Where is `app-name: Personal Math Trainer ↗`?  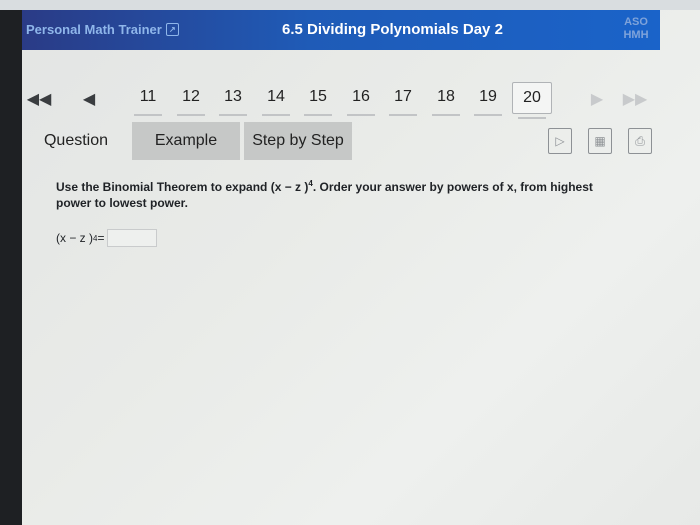
app-name: Personal Math Trainer ↗ is located at coordinates (102, 29).